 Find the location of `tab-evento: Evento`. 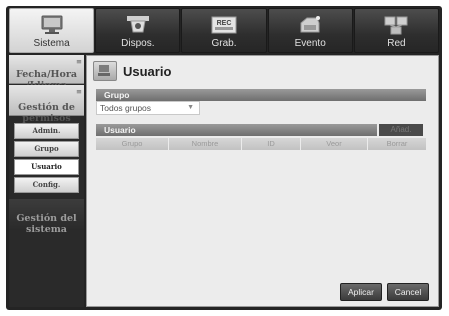

tab-evento: Evento is located at coordinates (310, 30).